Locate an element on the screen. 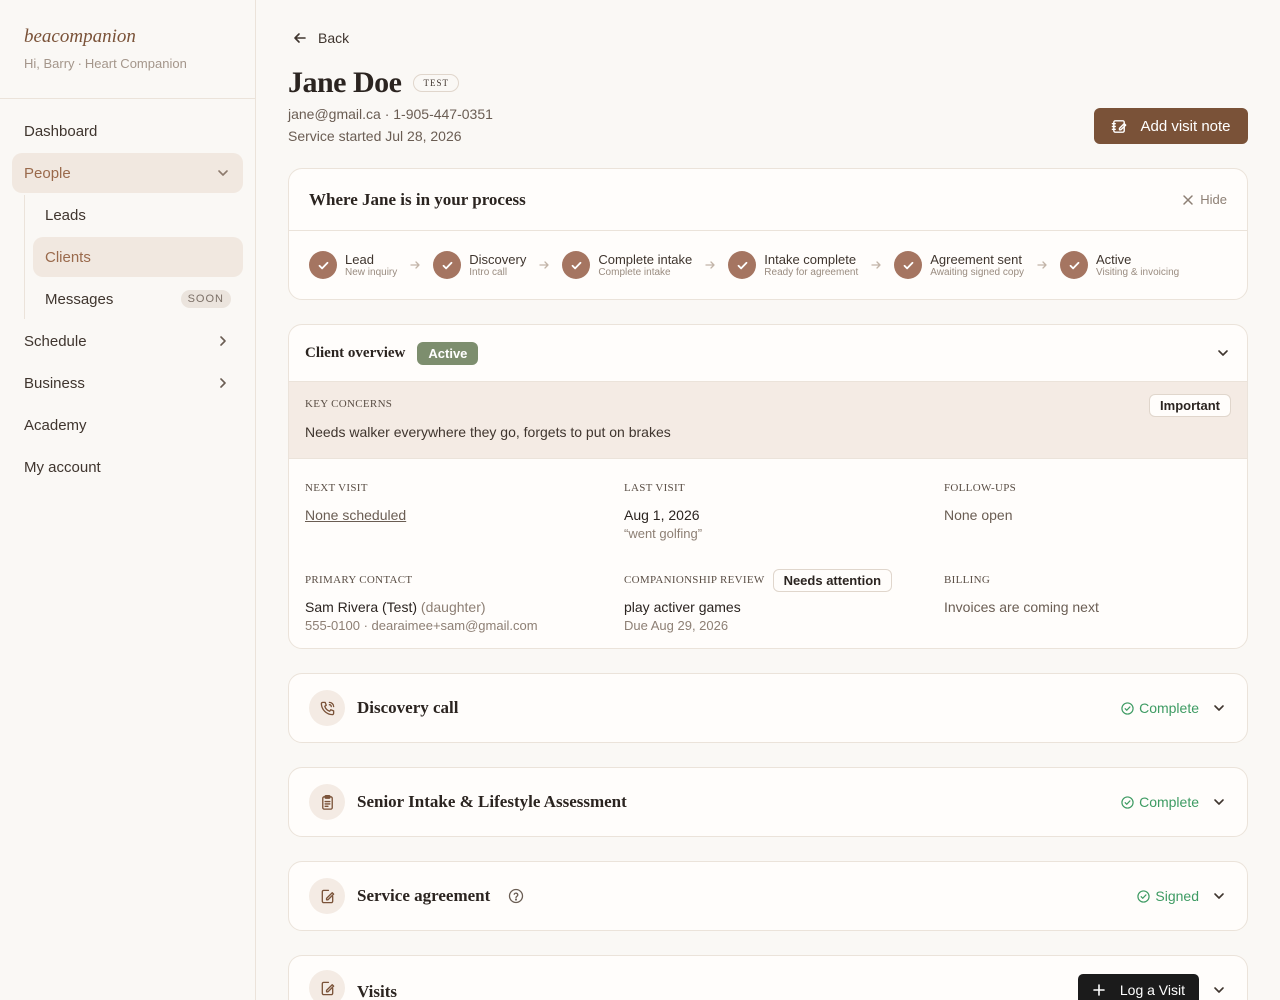 Image resolution: width=1280 pixels, height=1000 pixels. primary-contact-email: dearaimee+sam@gmail.com is located at coordinates (455, 625).